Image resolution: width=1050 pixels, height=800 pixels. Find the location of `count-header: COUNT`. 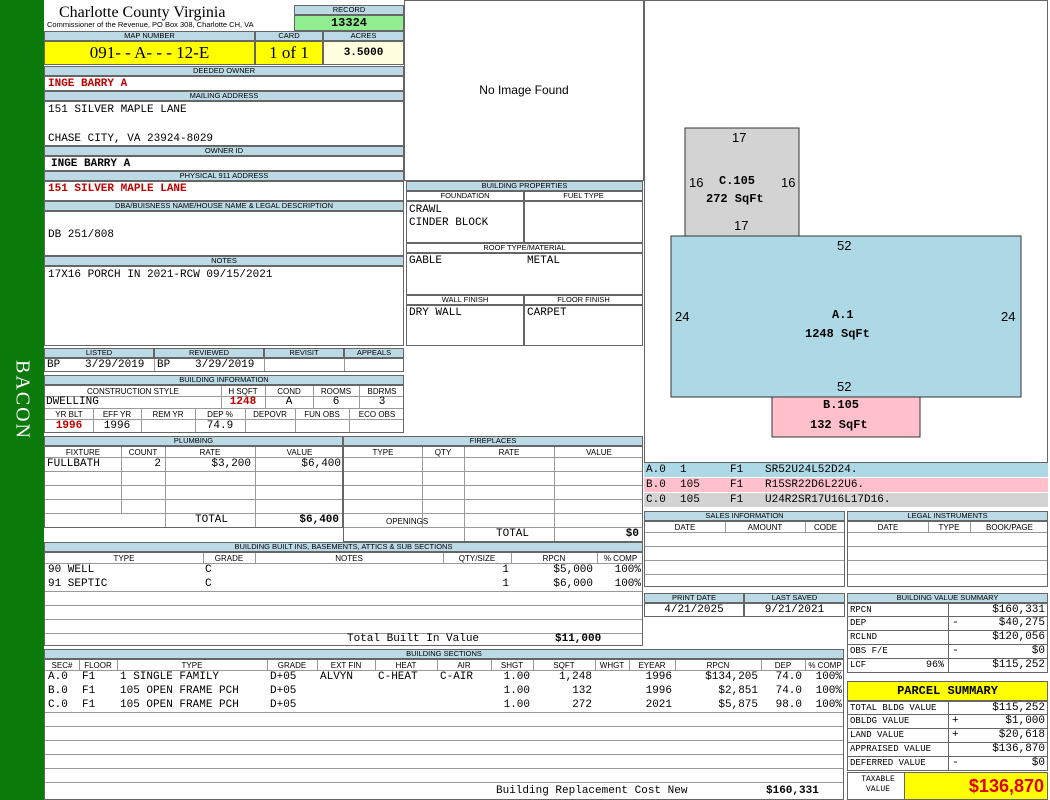

count-header: COUNT is located at coordinates (143, 452).